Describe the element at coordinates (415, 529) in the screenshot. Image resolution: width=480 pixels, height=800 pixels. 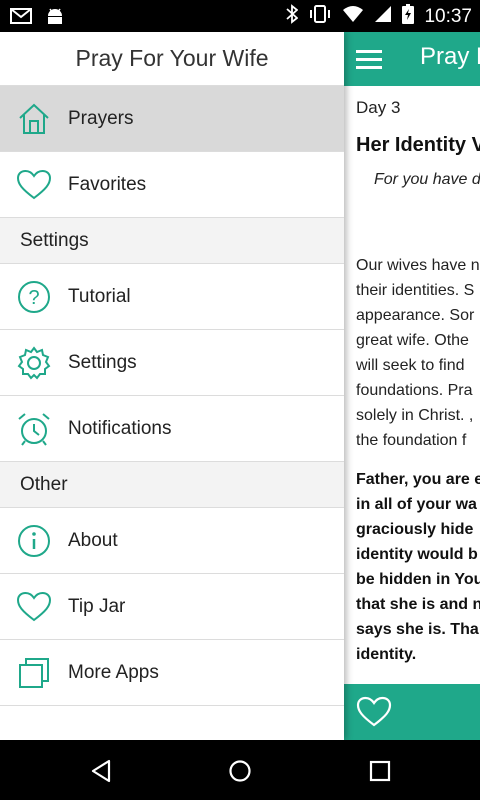
I see `prayer-line: graciously hide` at that location.